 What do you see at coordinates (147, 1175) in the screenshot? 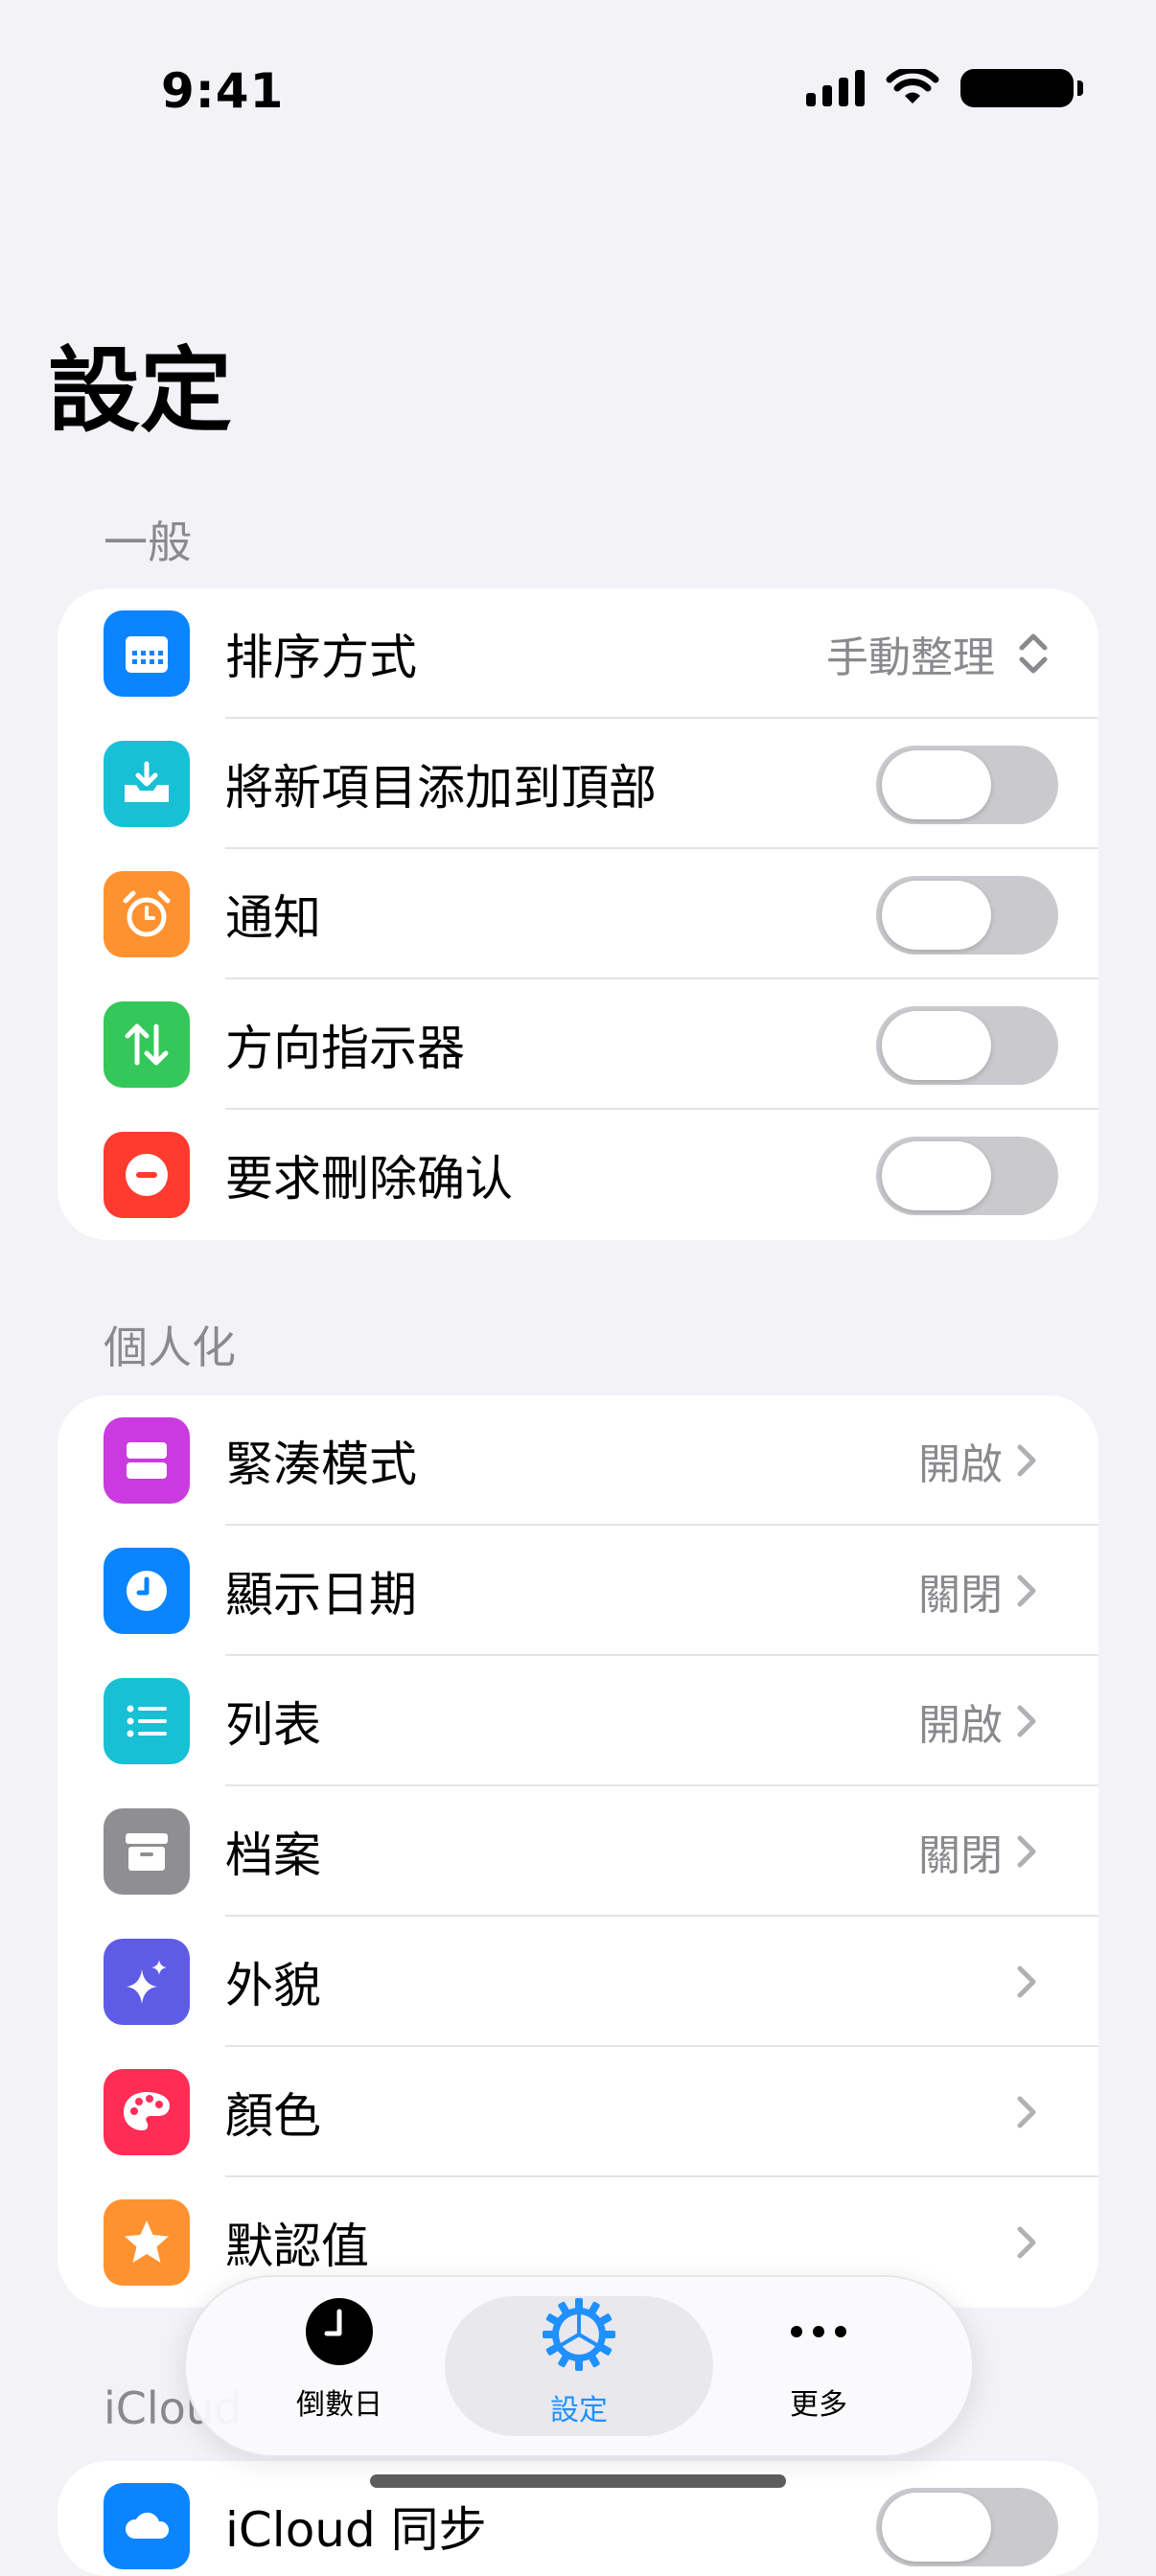
I see `minus-circle-icon` at bounding box center [147, 1175].